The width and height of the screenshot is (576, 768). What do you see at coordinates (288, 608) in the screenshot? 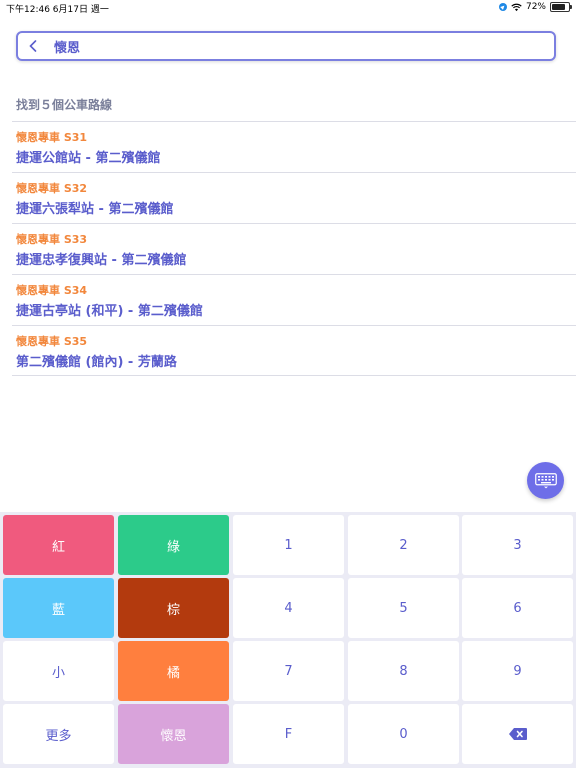
I see `key-4: 4` at bounding box center [288, 608].